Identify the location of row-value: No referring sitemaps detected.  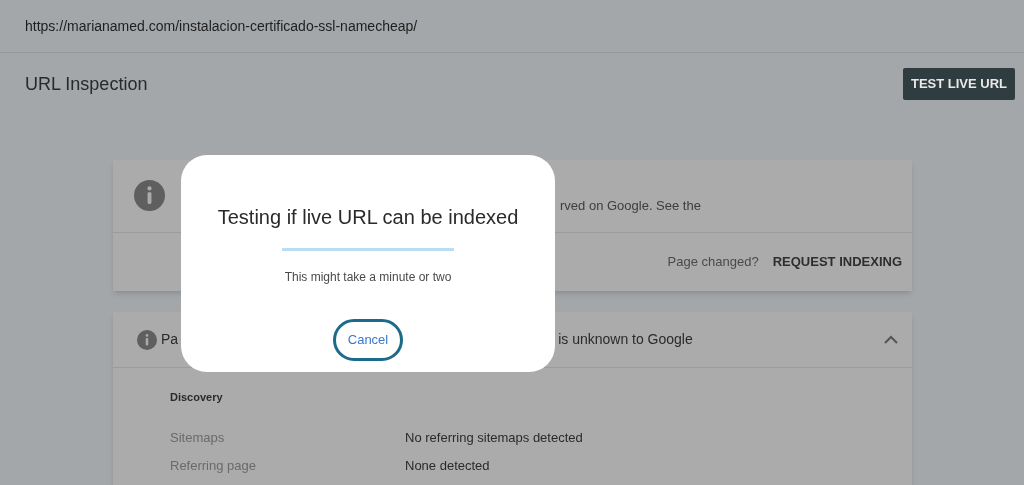
(494, 437).